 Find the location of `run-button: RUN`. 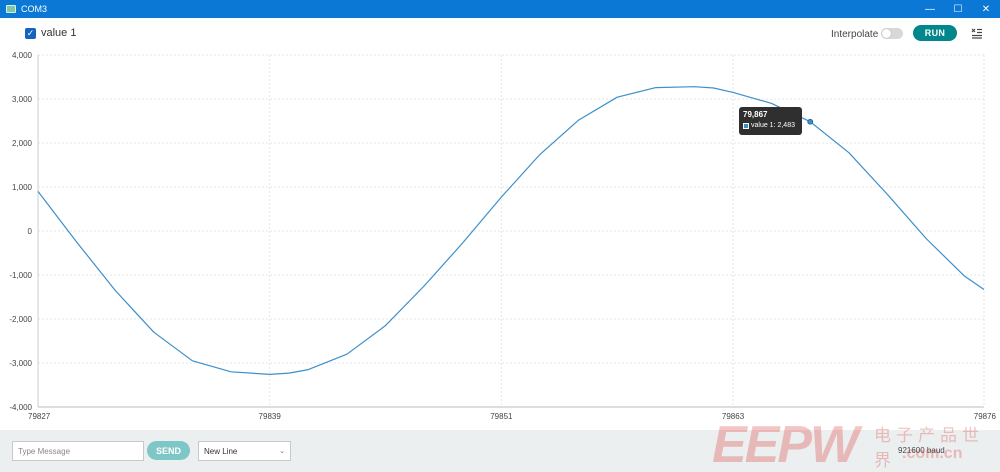

run-button: RUN is located at coordinates (935, 33).